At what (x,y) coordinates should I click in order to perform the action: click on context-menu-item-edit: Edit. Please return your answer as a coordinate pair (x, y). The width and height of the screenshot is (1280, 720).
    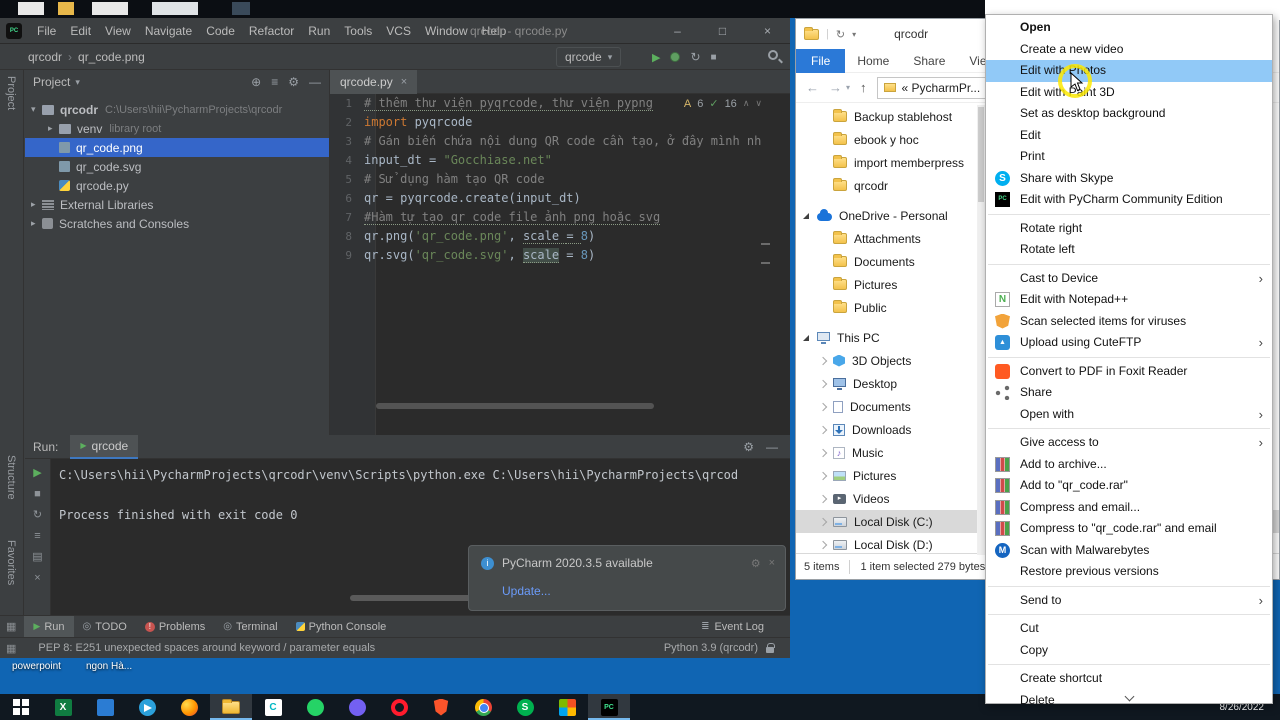
    Looking at the image, I should click on (1129, 136).